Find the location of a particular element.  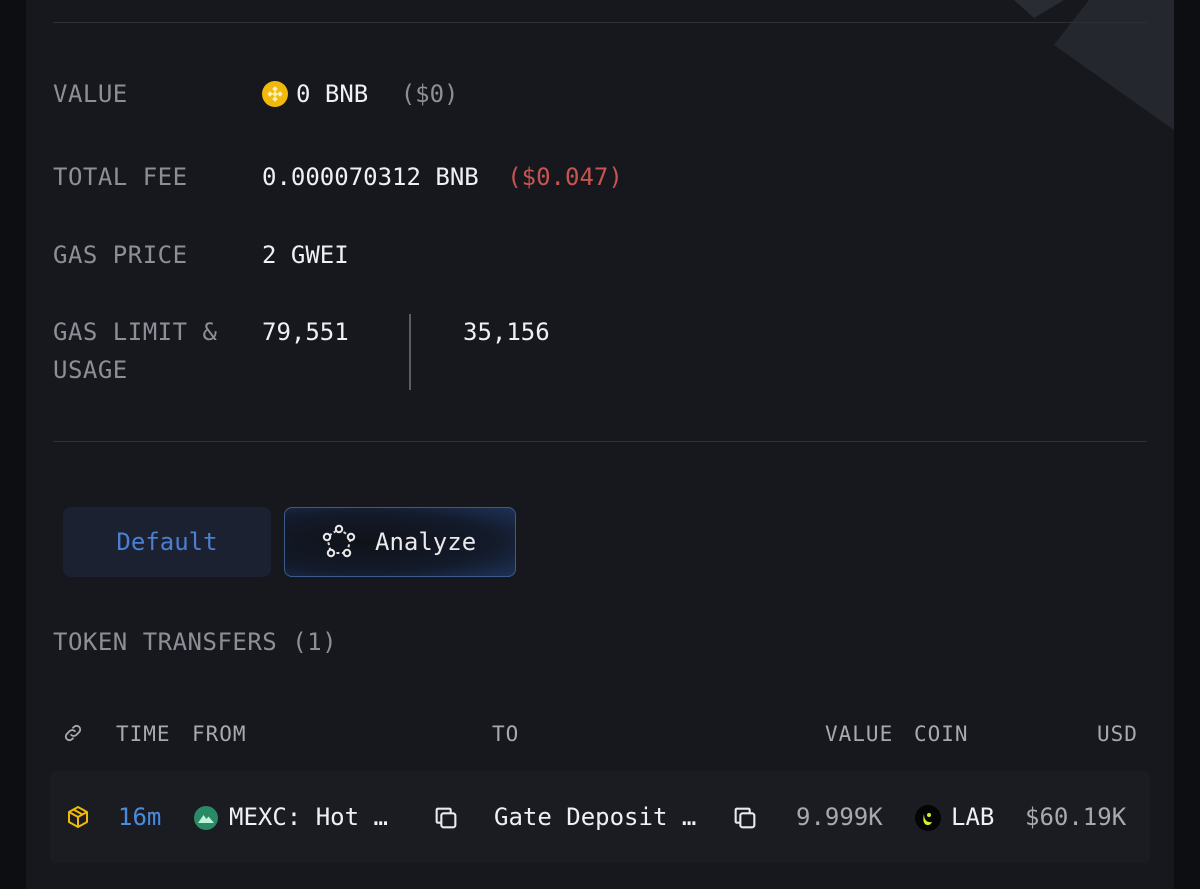

value-usd: ($0) is located at coordinates (429, 94).